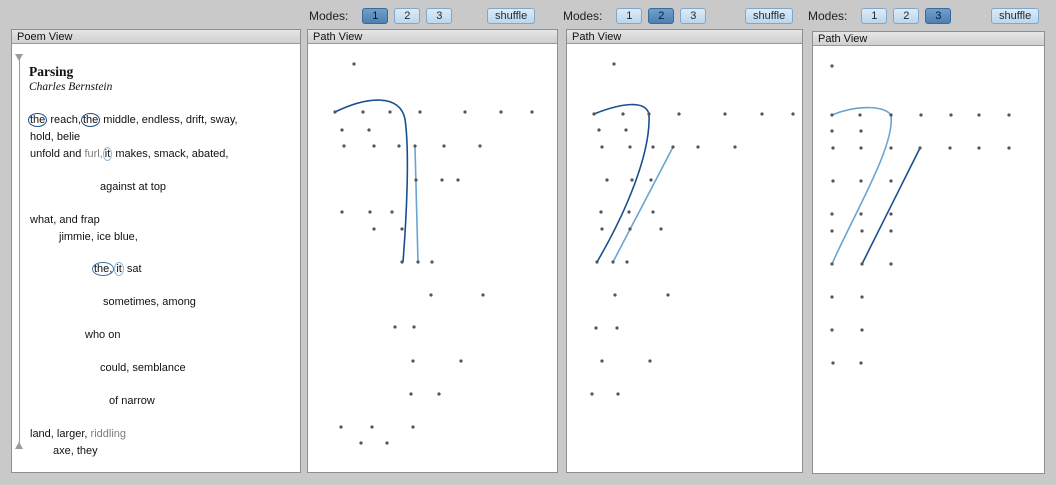 The height and width of the screenshot is (485, 1056). What do you see at coordinates (19, 445) in the screenshot?
I see `scroll-down-arrow-icon` at bounding box center [19, 445].